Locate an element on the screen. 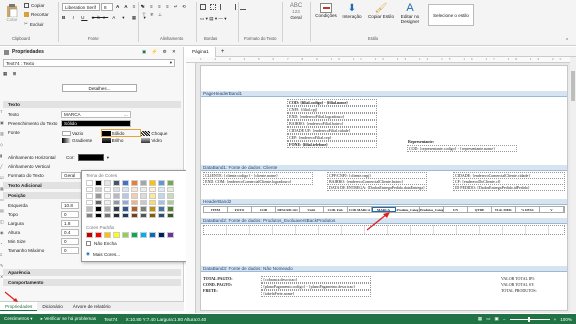  column-header-cell: QTDE is located at coordinates (480, 209).